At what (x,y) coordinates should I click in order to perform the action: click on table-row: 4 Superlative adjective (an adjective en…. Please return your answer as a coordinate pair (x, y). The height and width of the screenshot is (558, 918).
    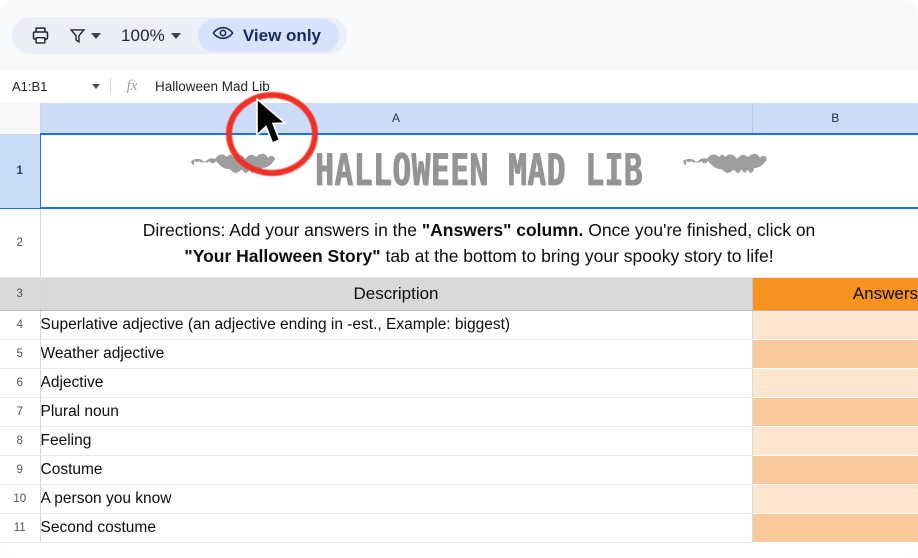
    Looking at the image, I should click on (459, 325).